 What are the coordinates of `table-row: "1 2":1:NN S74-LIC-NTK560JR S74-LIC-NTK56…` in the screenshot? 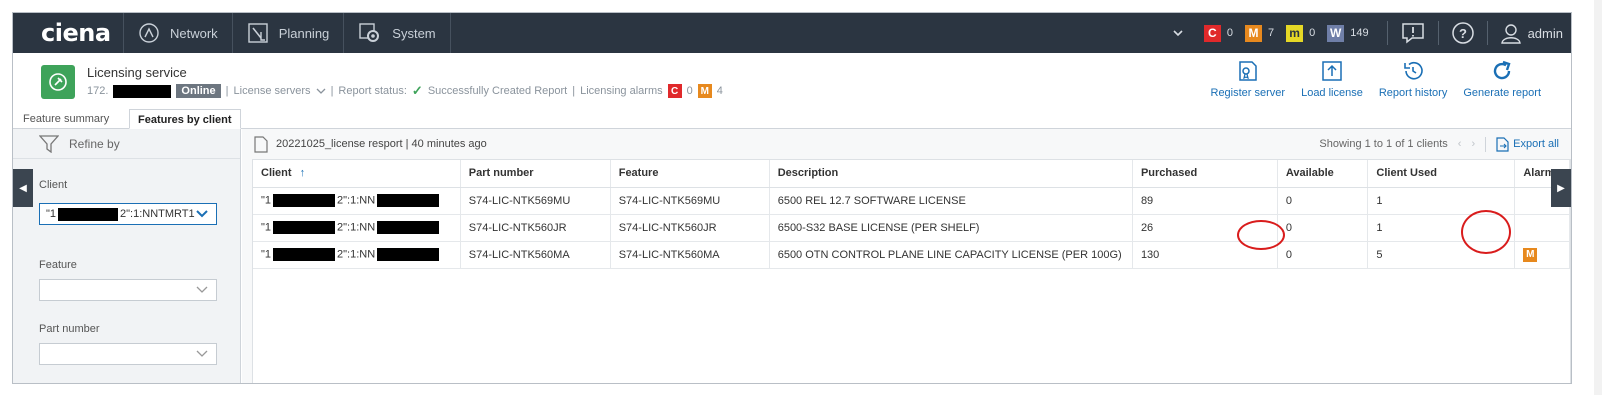 It's located at (911, 228).